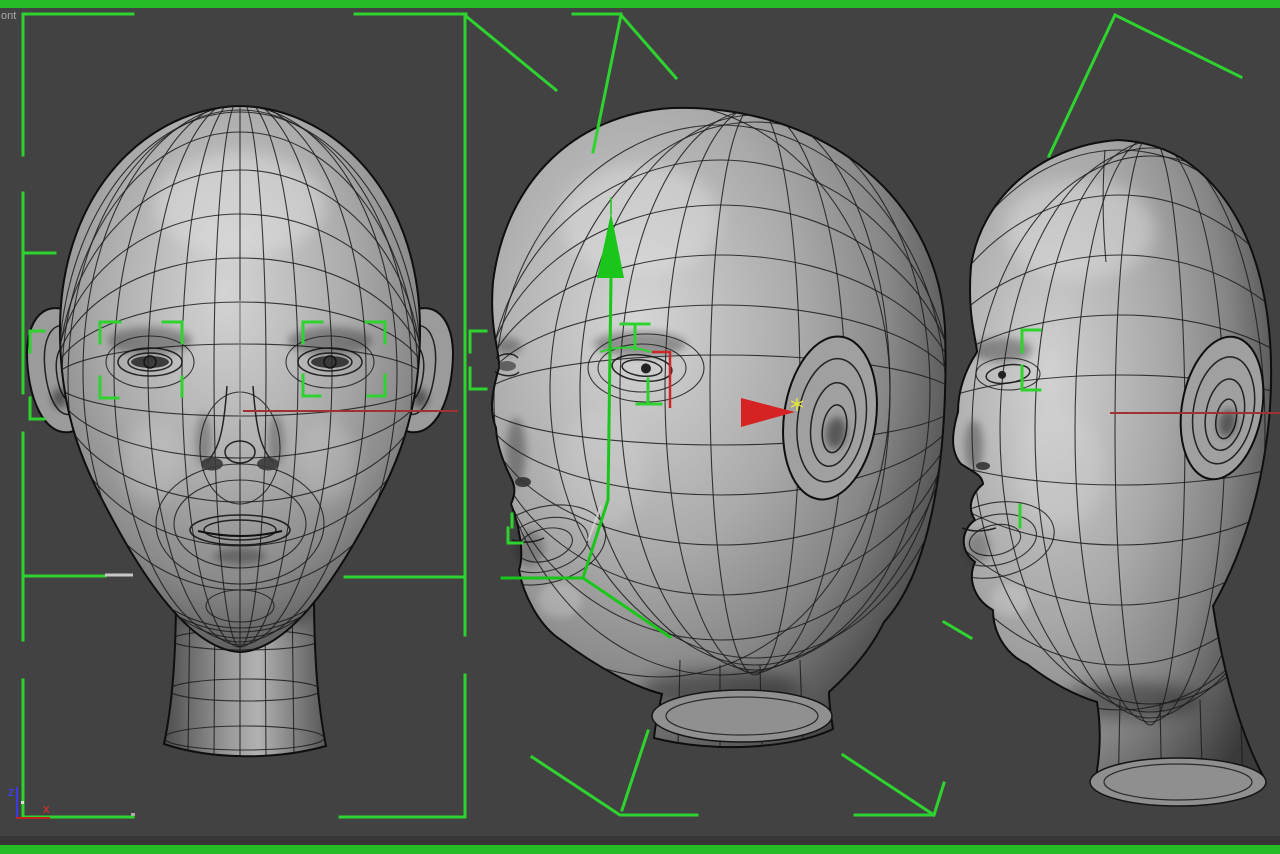 This screenshot has width=1280, height=854. Describe the element at coordinates (640, 4) in the screenshot. I see `top-frame-bar` at that location.